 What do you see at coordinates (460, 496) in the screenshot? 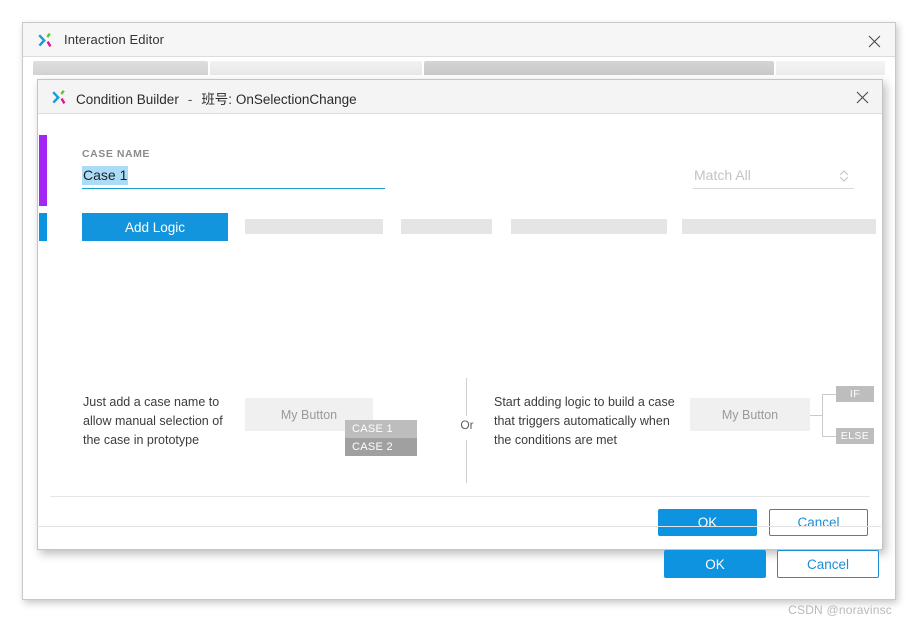
I see `dialog-footer-divider` at bounding box center [460, 496].